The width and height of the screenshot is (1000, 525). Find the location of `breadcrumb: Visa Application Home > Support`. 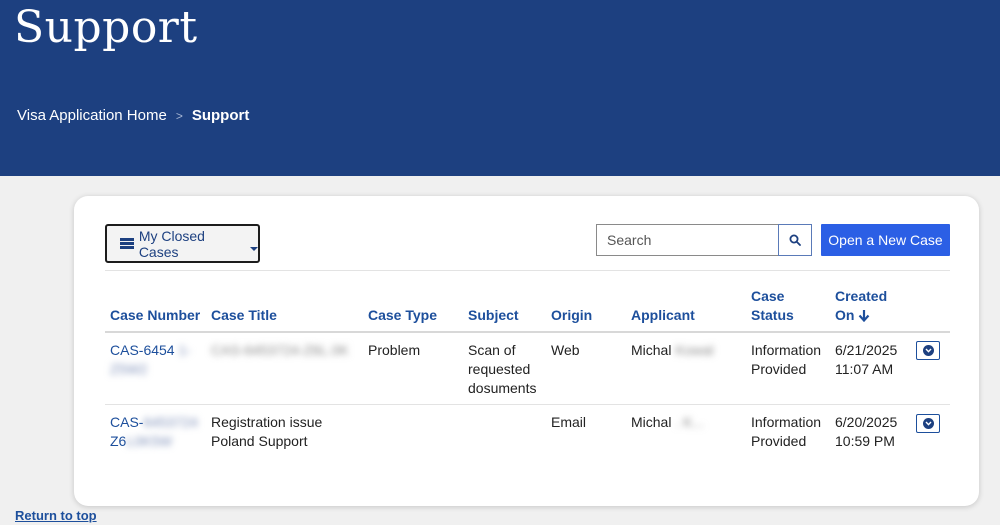

breadcrumb: Visa Application Home > Support is located at coordinates (133, 115).